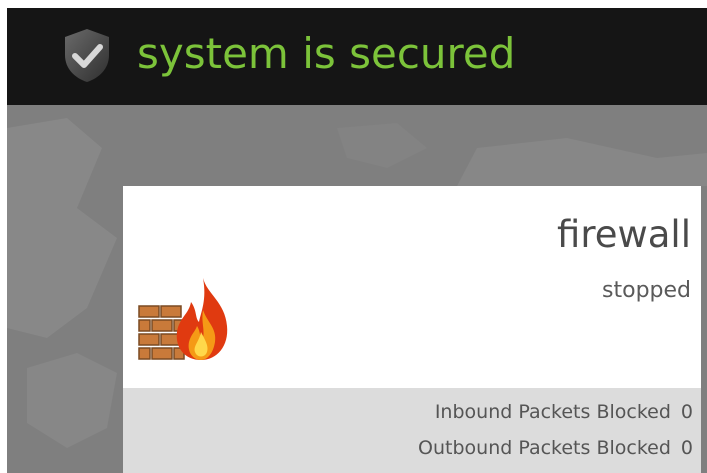  What do you see at coordinates (87, 55) in the screenshot?
I see `shield-check-icon` at bounding box center [87, 55].